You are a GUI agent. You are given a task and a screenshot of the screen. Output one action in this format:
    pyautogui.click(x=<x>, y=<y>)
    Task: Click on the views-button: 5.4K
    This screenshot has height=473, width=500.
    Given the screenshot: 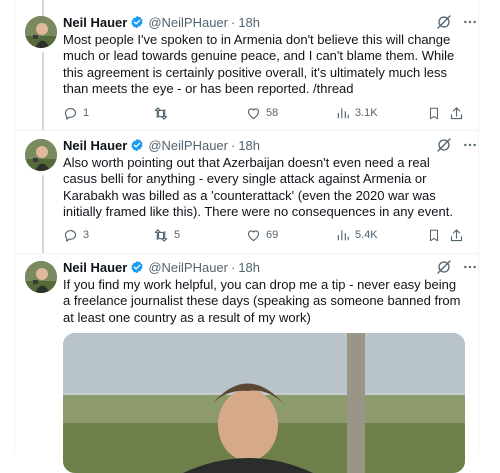 What is the action you would take?
    pyautogui.click(x=357, y=235)
    